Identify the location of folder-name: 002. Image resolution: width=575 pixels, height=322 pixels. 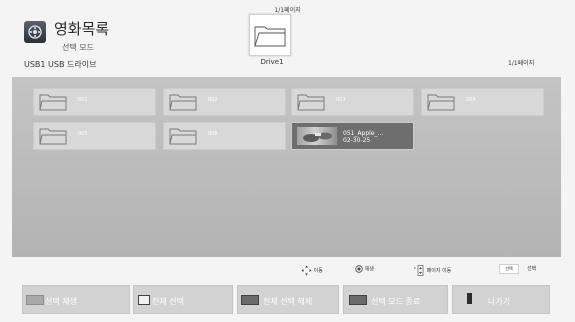
(213, 100).